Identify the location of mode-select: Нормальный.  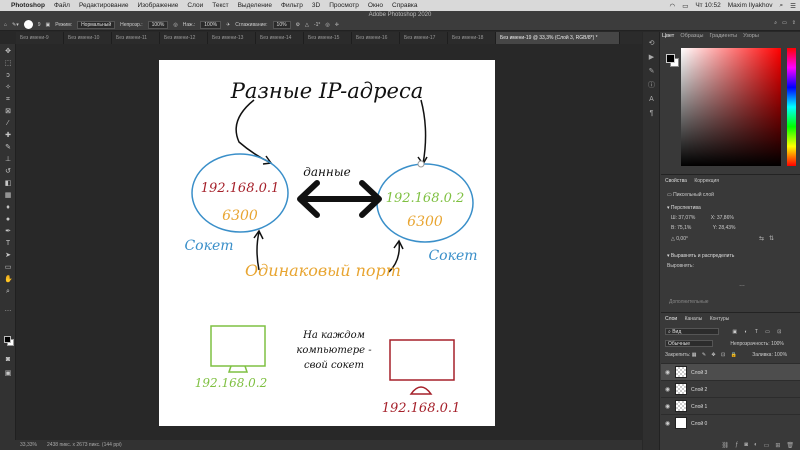
(96, 24).